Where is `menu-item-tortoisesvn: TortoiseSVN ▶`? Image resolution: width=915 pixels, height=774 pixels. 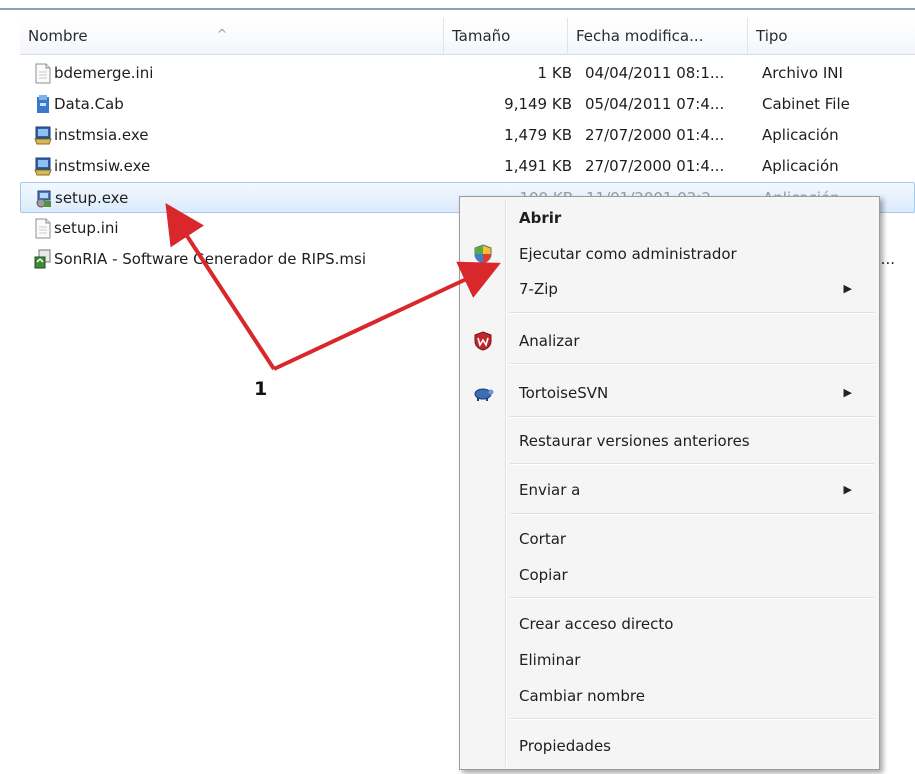
menu-item-tortoisesvn: TortoiseSVN ▶ is located at coordinates (669, 393).